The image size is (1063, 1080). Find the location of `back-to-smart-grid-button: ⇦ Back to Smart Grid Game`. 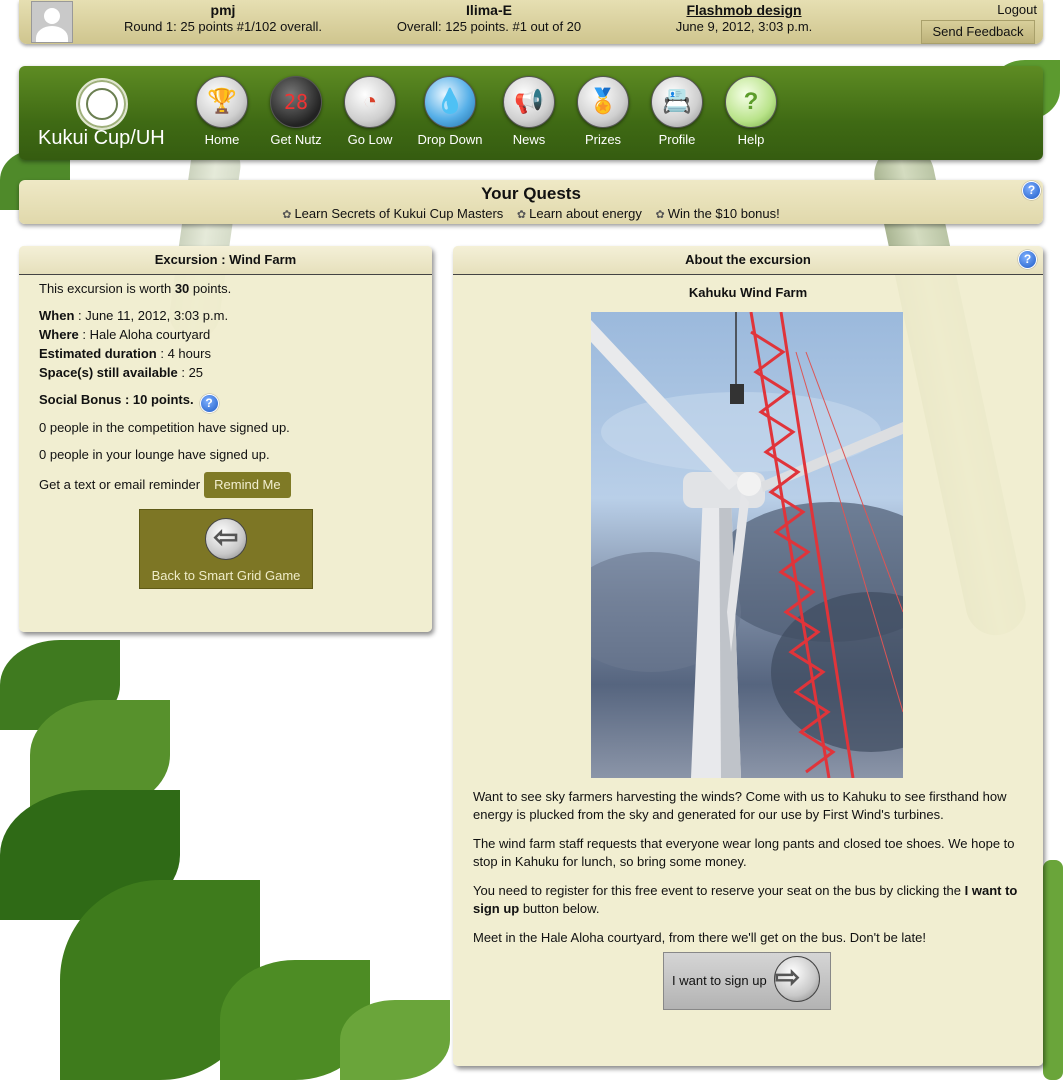

back-to-smart-grid-button: ⇦ Back to Smart Grid Game is located at coordinates (226, 549).